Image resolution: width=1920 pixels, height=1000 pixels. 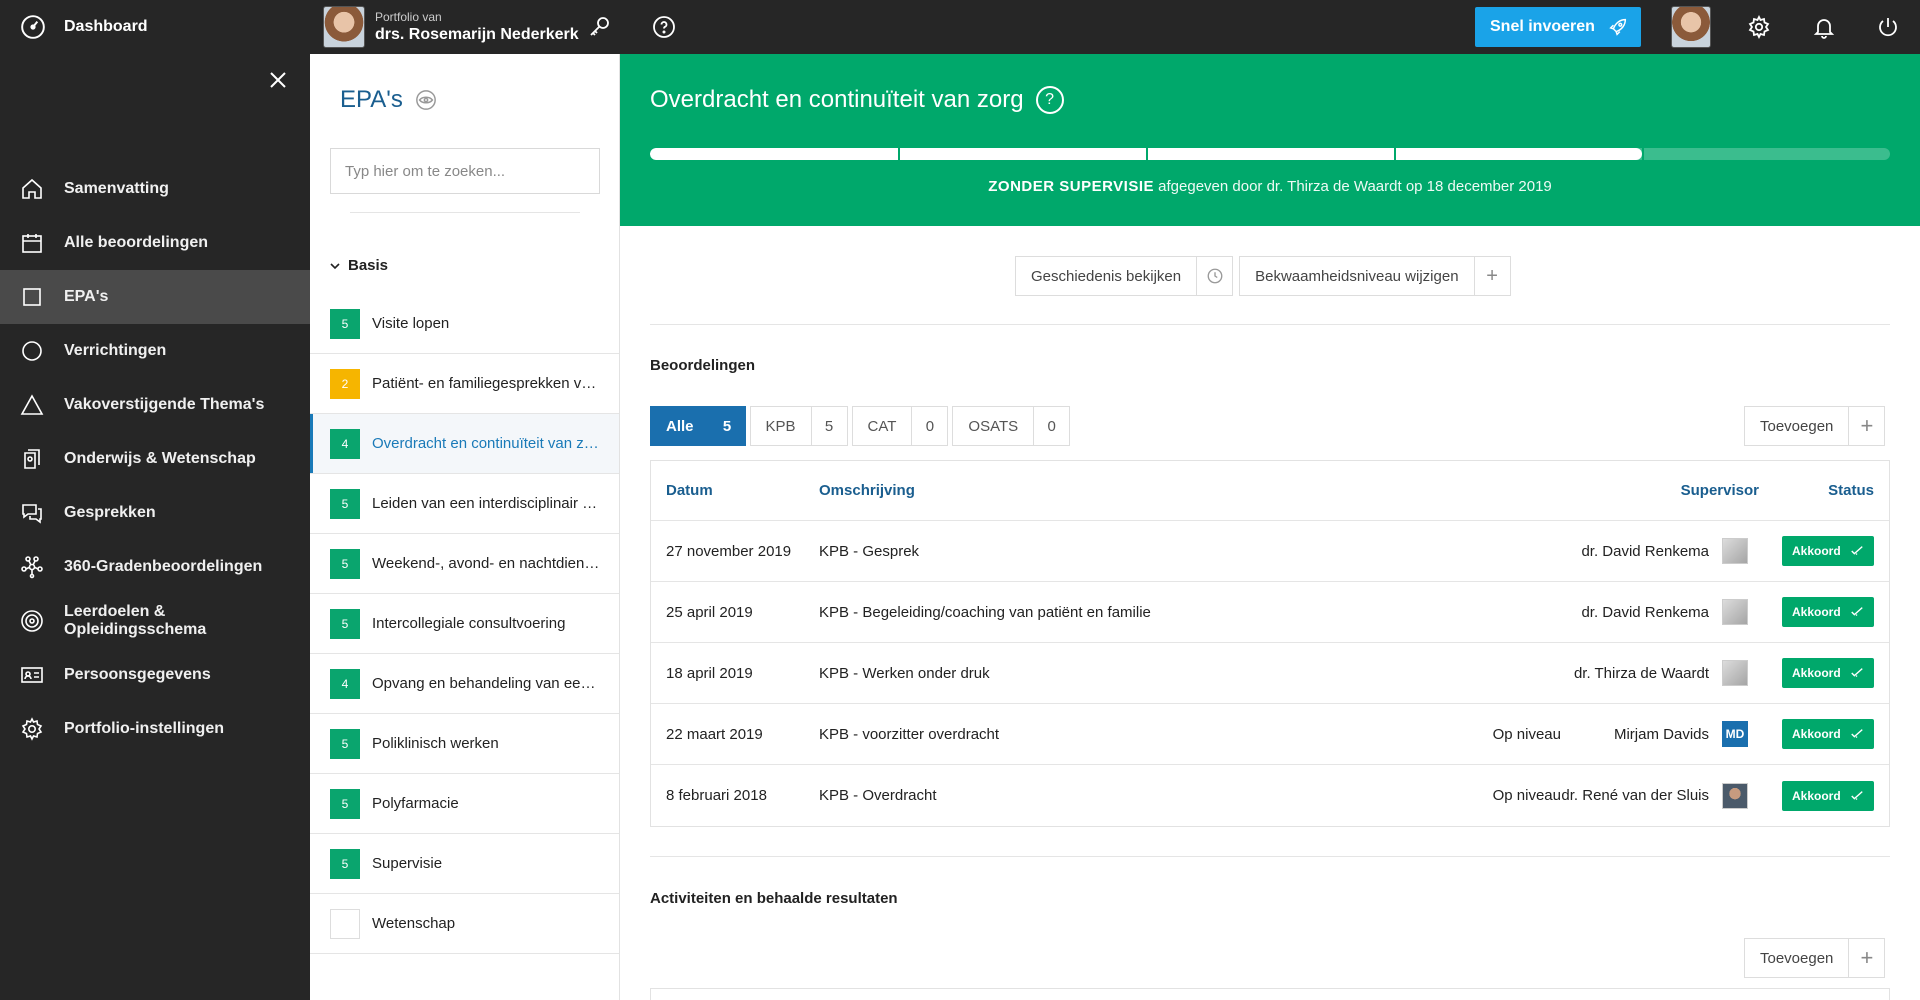 I want to click on sidebar-item-epas: EPA's, so click(x=155, y=297).